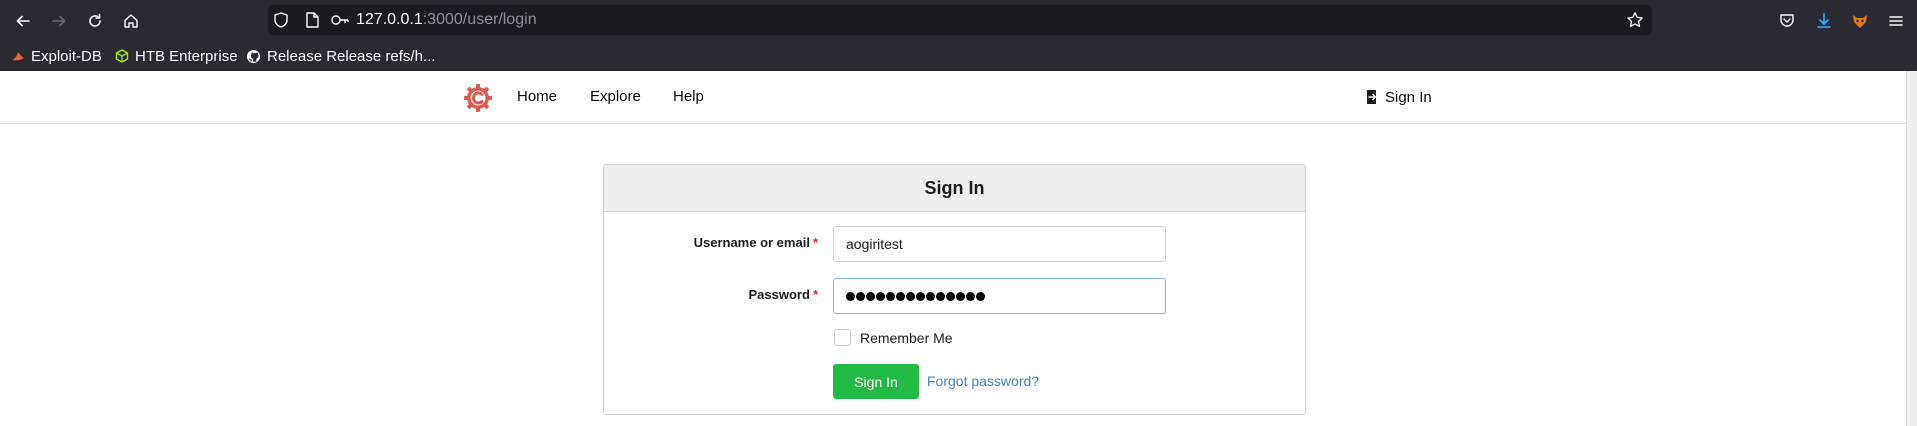  I want to click on username-input, so click(999, 244).